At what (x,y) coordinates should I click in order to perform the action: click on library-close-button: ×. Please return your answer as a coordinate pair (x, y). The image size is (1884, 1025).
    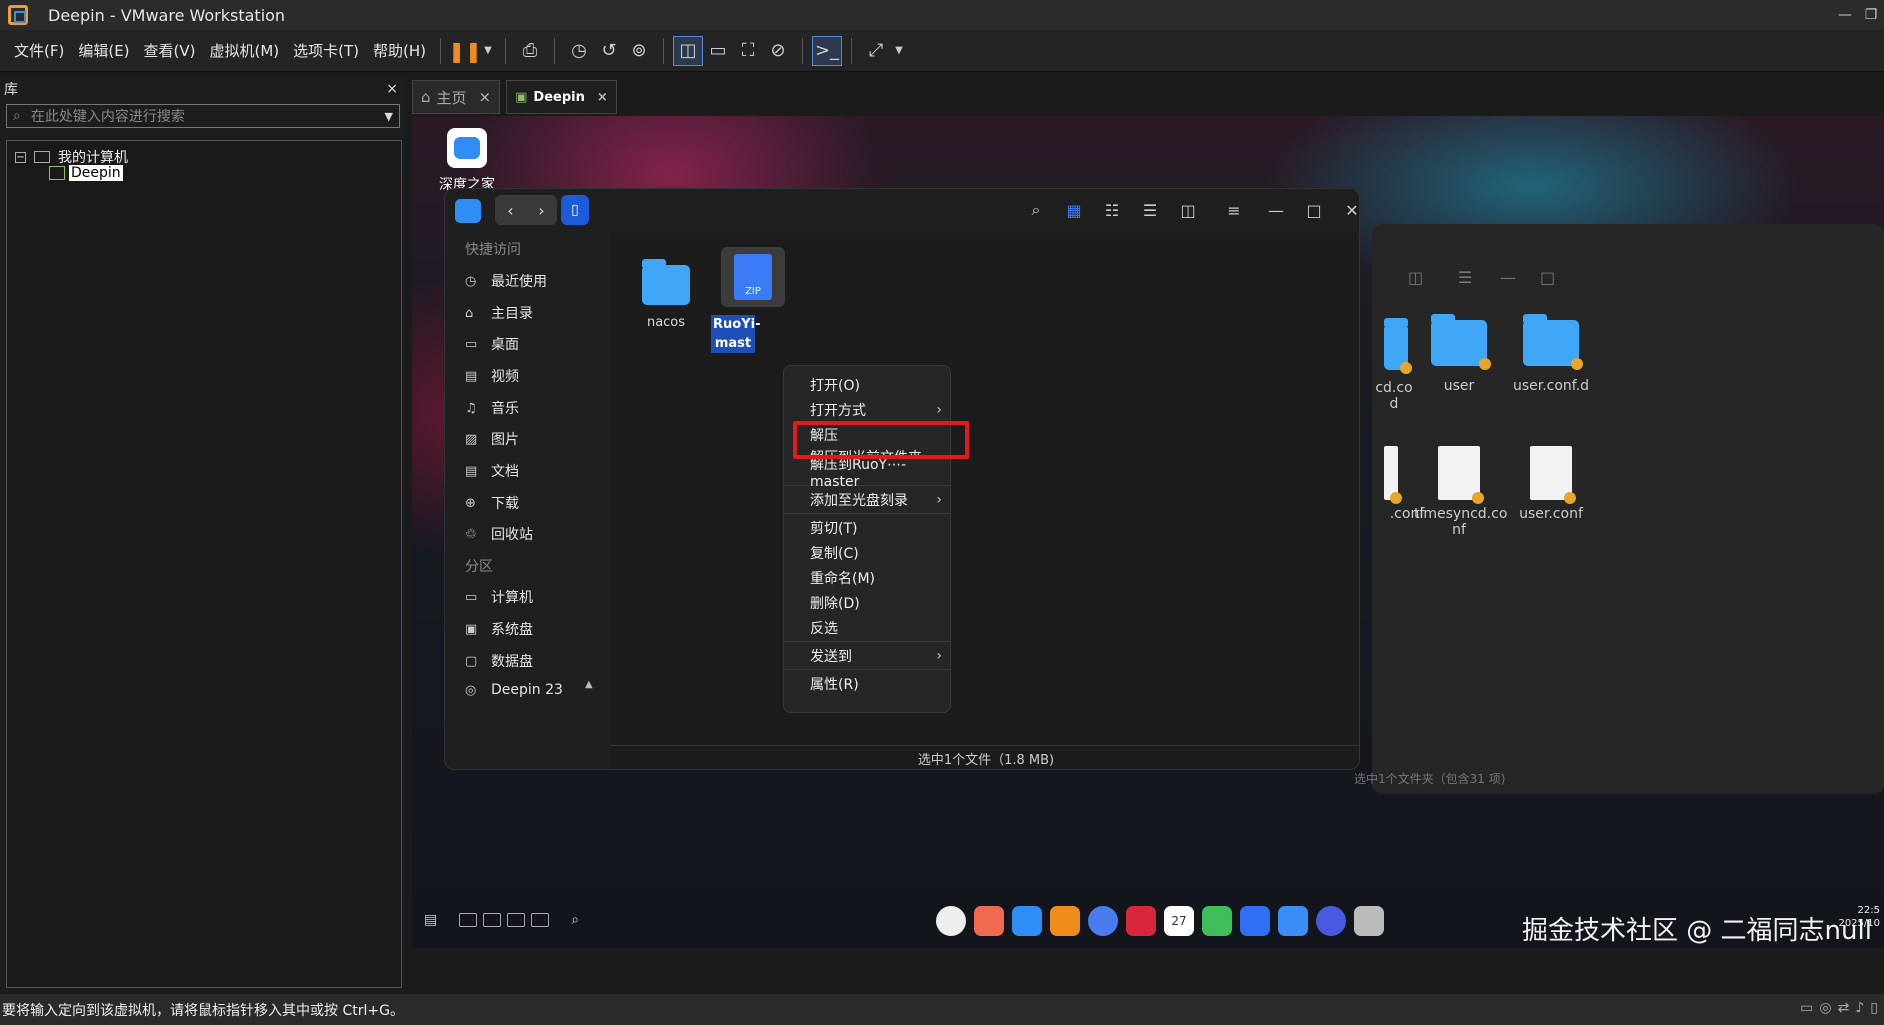
    Looking at the image, I should click on (392, 89).